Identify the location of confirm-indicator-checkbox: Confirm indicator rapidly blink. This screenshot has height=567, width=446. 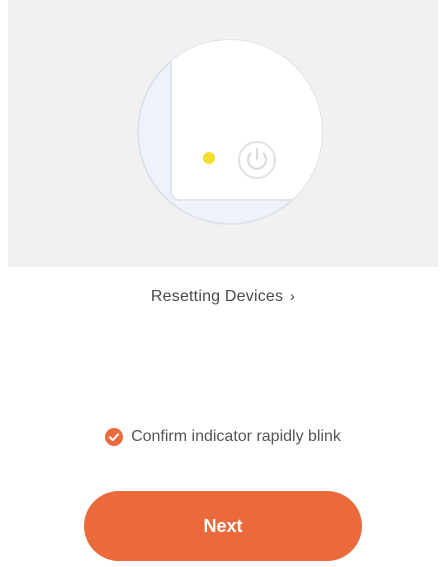
(223, 437).